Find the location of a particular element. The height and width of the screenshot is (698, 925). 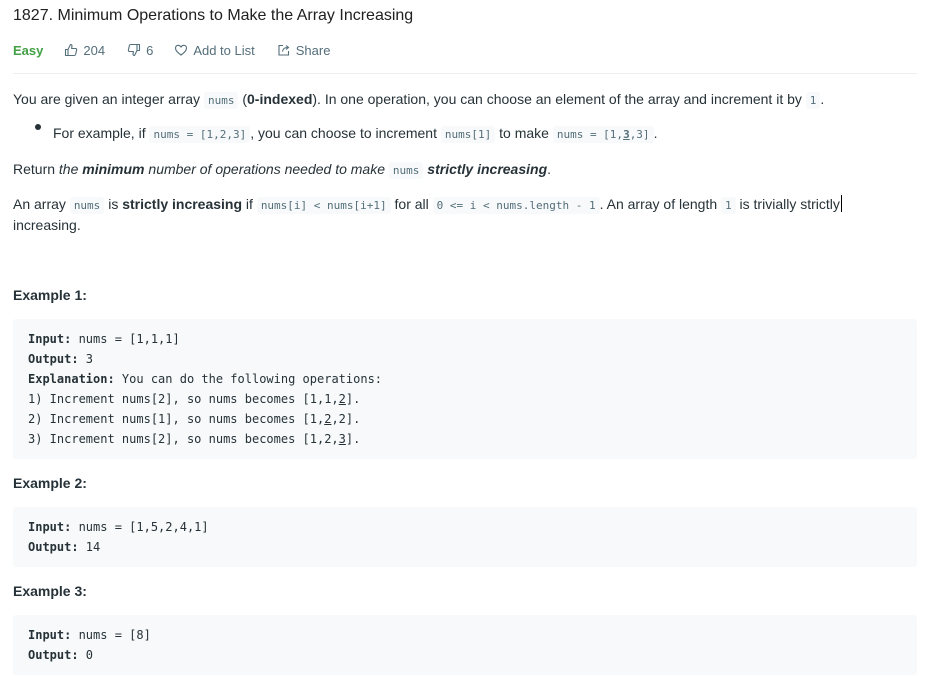

inline-code: nums[i] < nums[i+1] is located at coordinates (323, 205).